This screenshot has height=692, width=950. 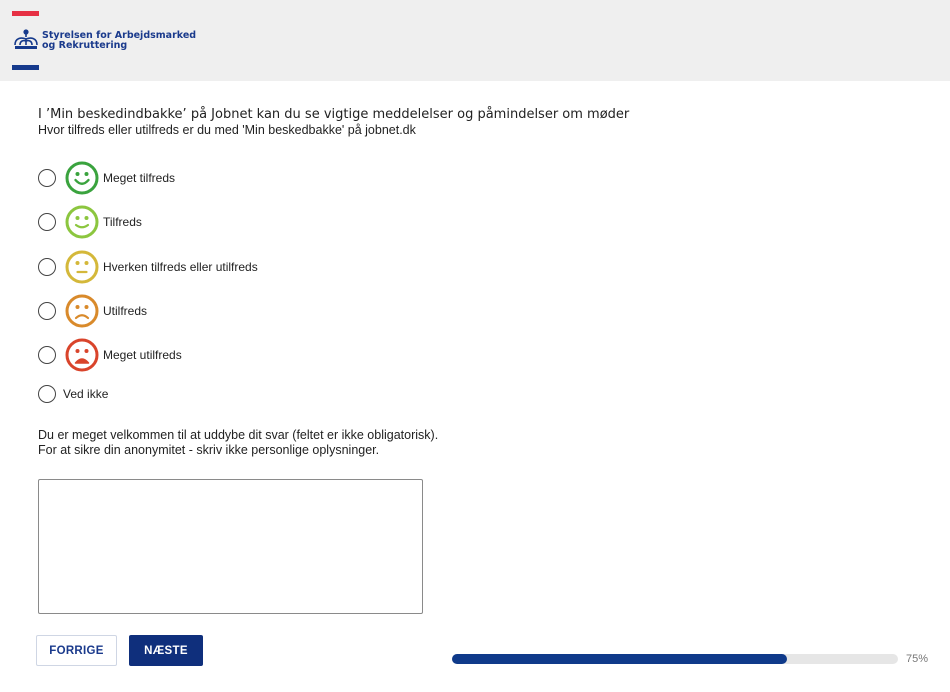 I want to click on progress-bar, so click(x=675, y=659).